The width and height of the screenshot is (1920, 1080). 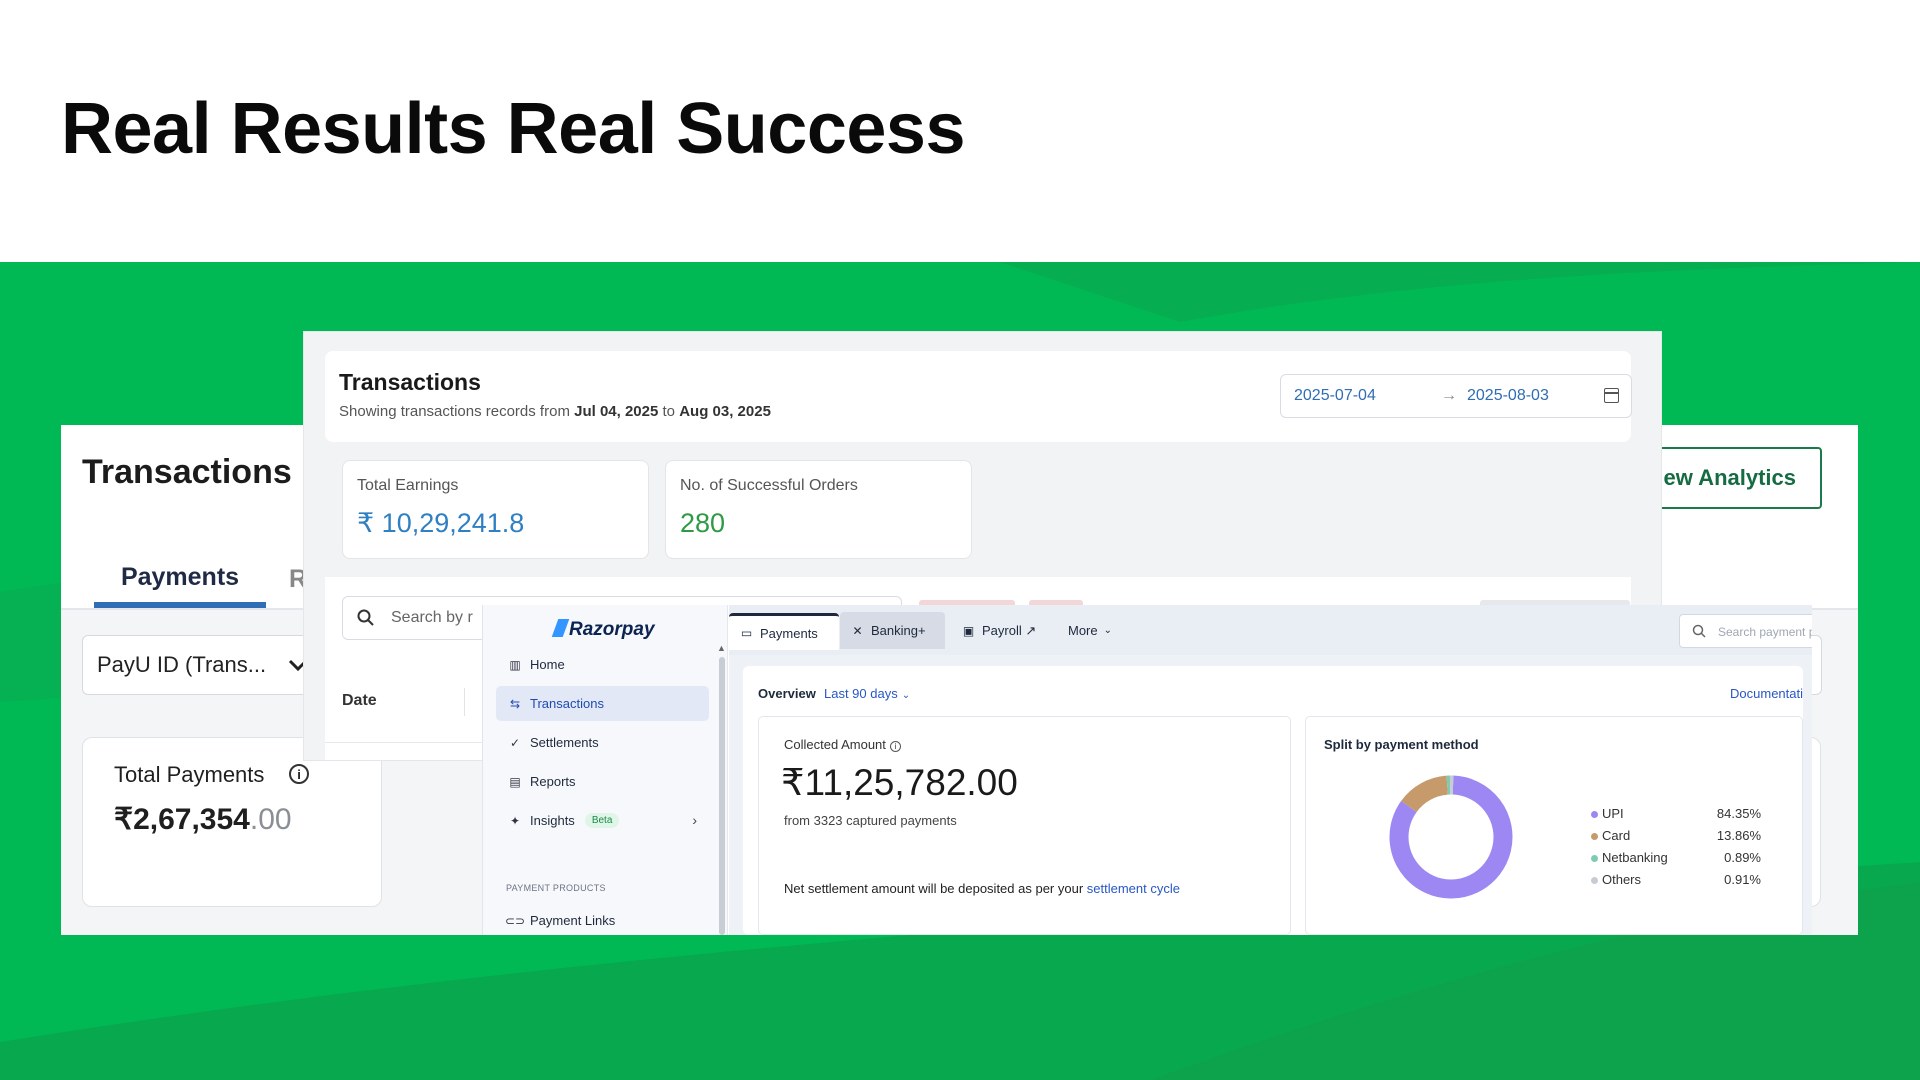 I want to click on settlement-cycle-link: settlement cycle, so click(x=1133, y=888).